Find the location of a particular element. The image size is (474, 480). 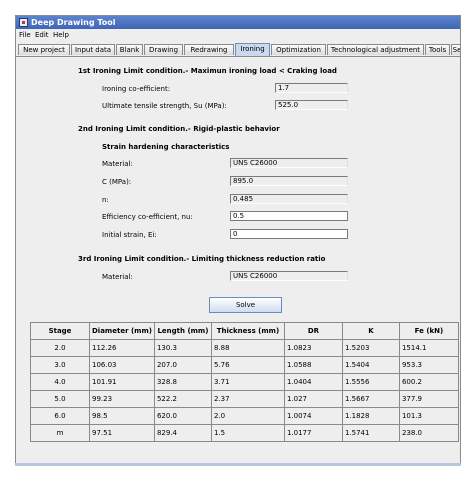

tab-technological-adjustment: Technological adjustment is located at coordinates (375, 49).